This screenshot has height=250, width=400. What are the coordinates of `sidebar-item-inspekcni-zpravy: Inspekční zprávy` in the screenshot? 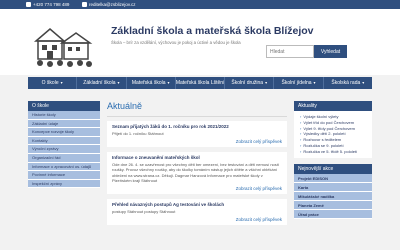 It's located at (64, 184).